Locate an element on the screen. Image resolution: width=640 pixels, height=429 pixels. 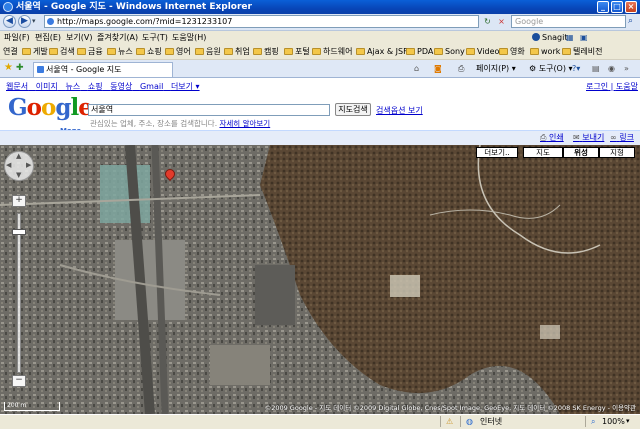
history-dropdown-icon: ▾ is located at coordinates (34, 21).